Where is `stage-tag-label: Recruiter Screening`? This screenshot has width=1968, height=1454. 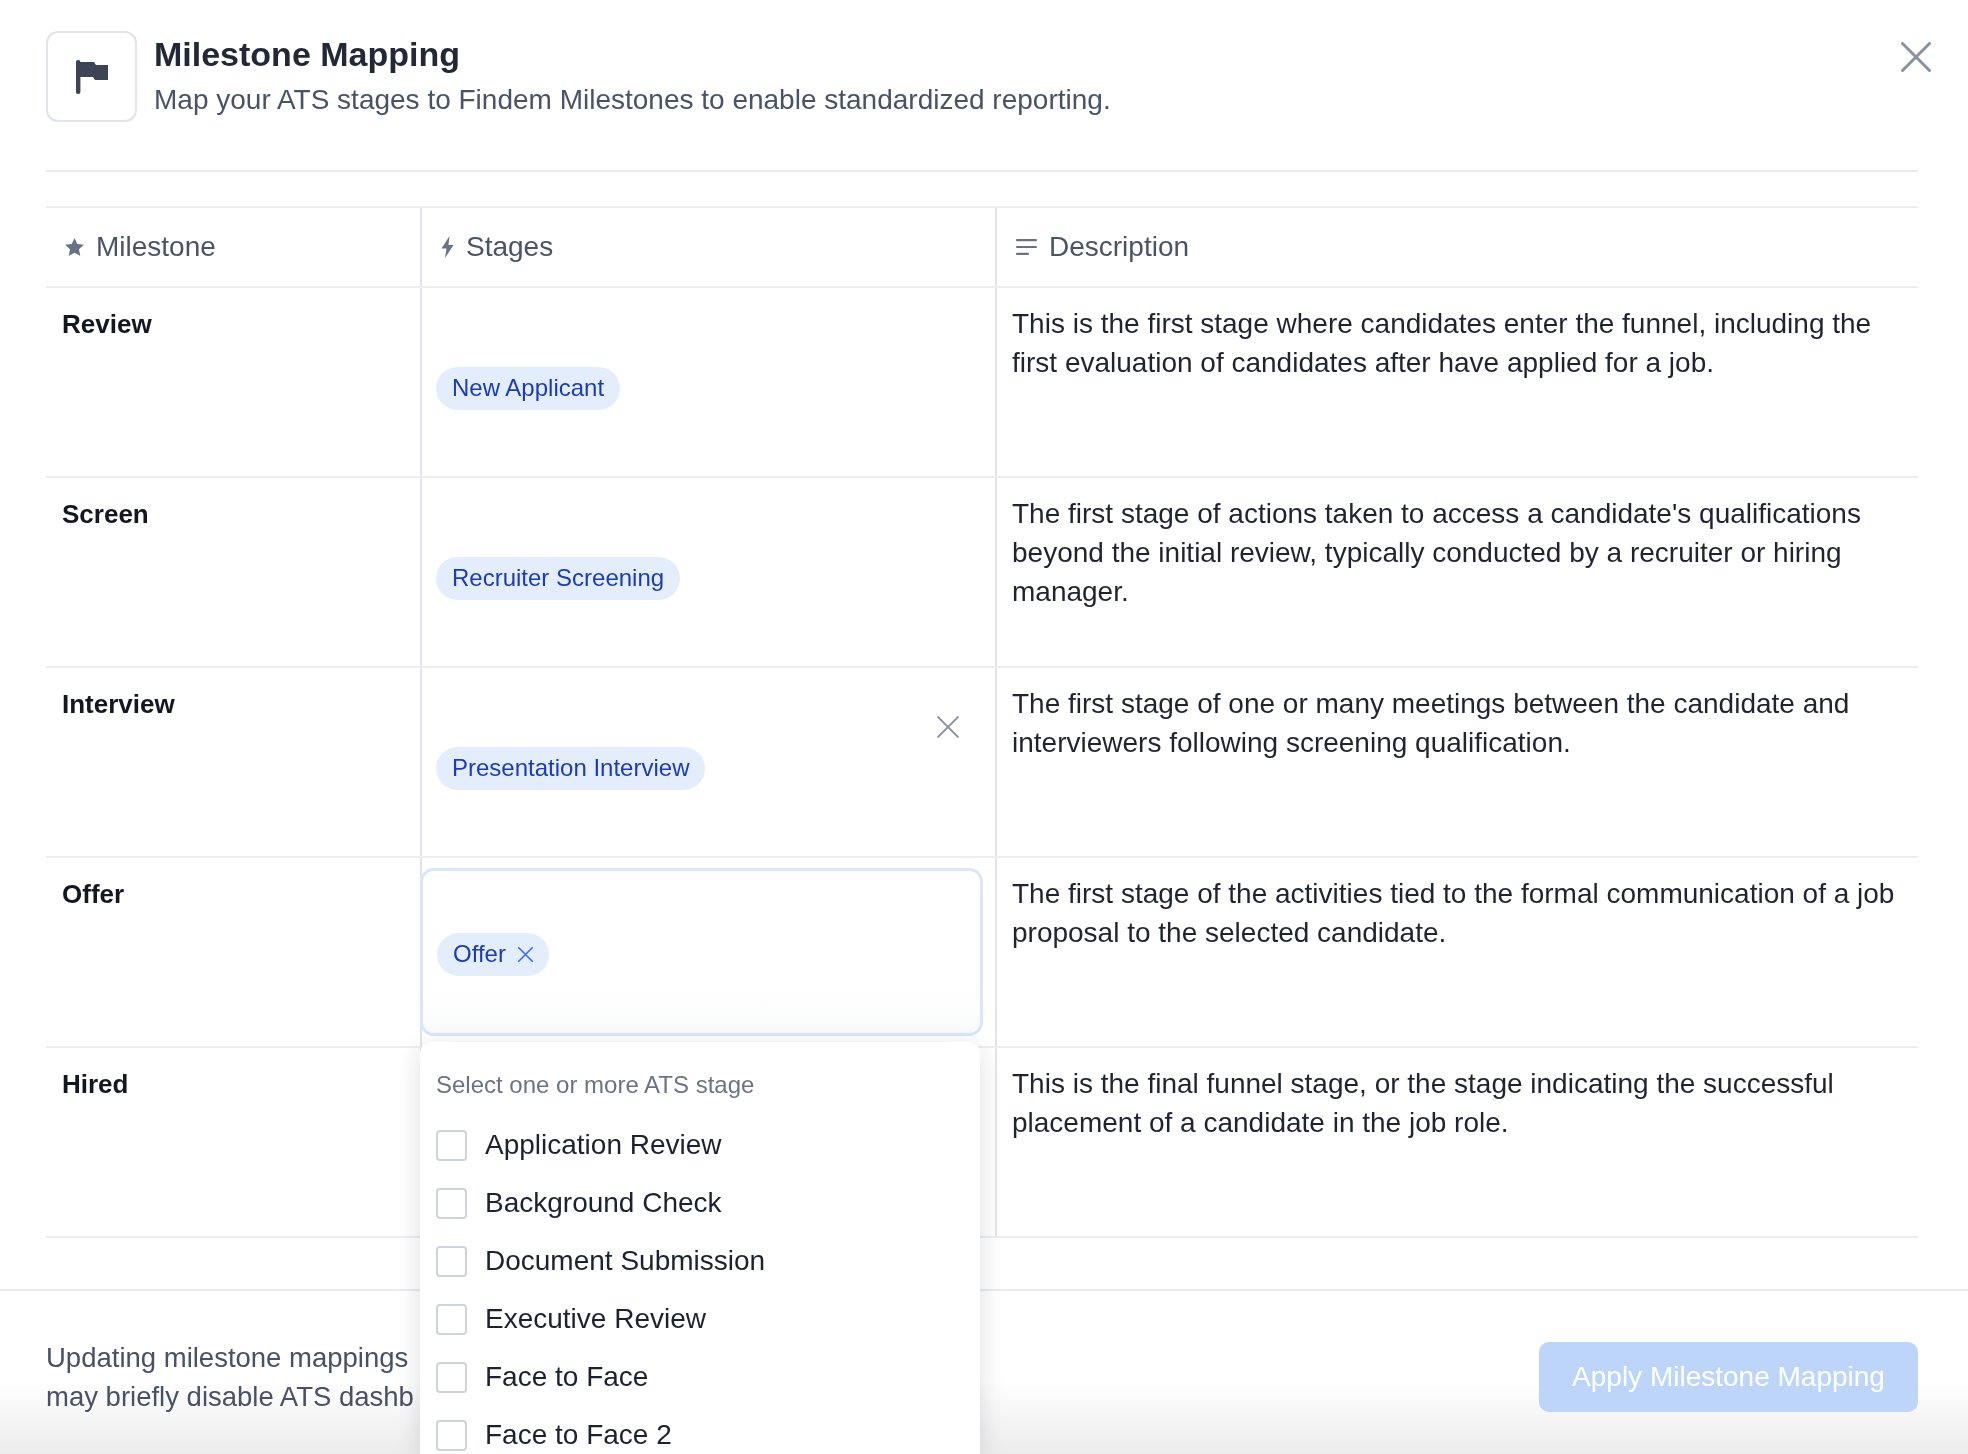 stage-tag-label: Recruiter Screening is located at coordinates (558, 578).